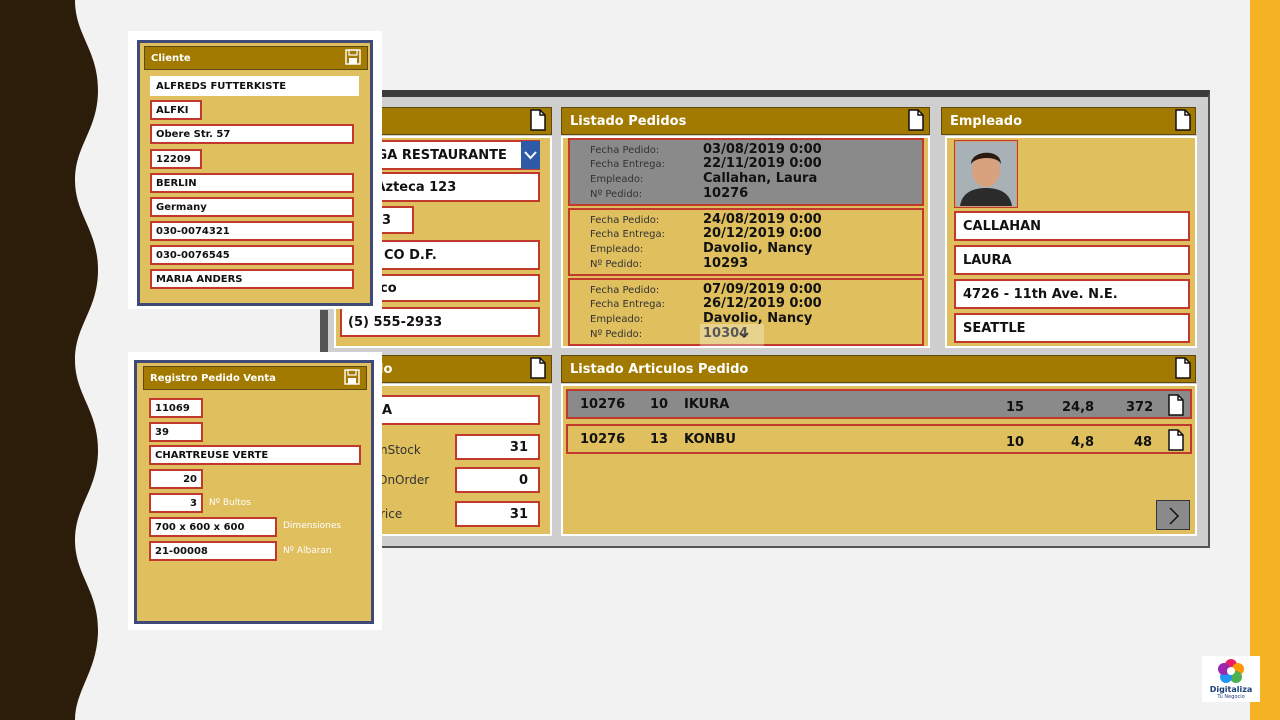  I want to click on albaran-field: 21-00008, so click(213, 551).